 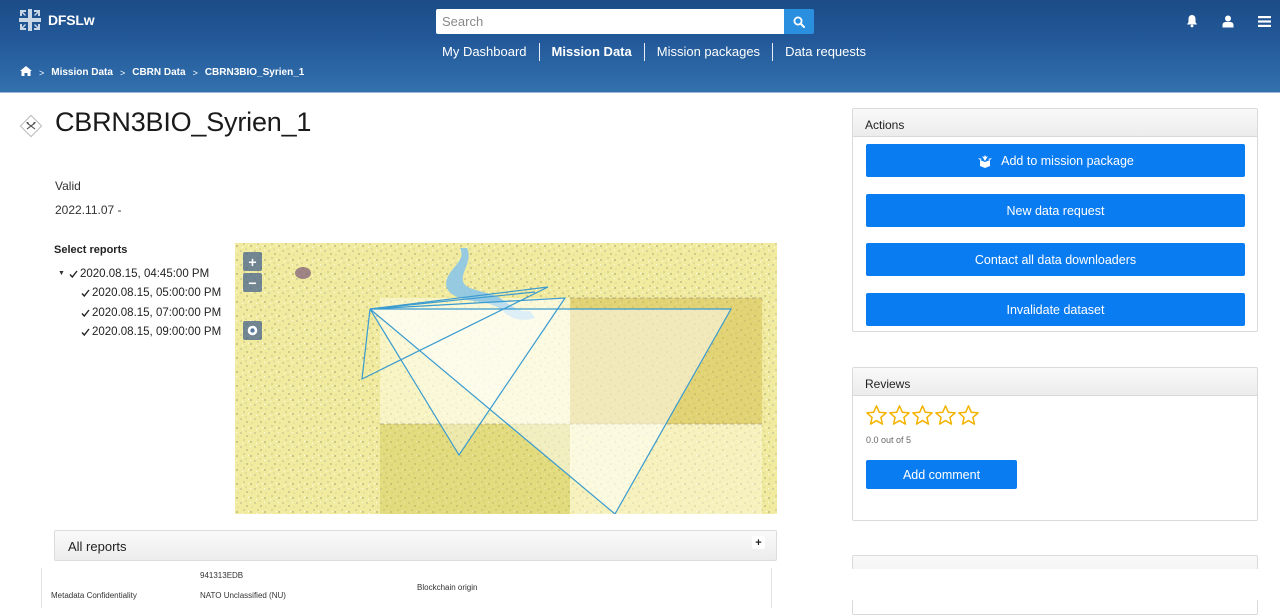 I want to click on report-label: 2020.08.15, 07:00:00 PM, so click(x=156, y=313).